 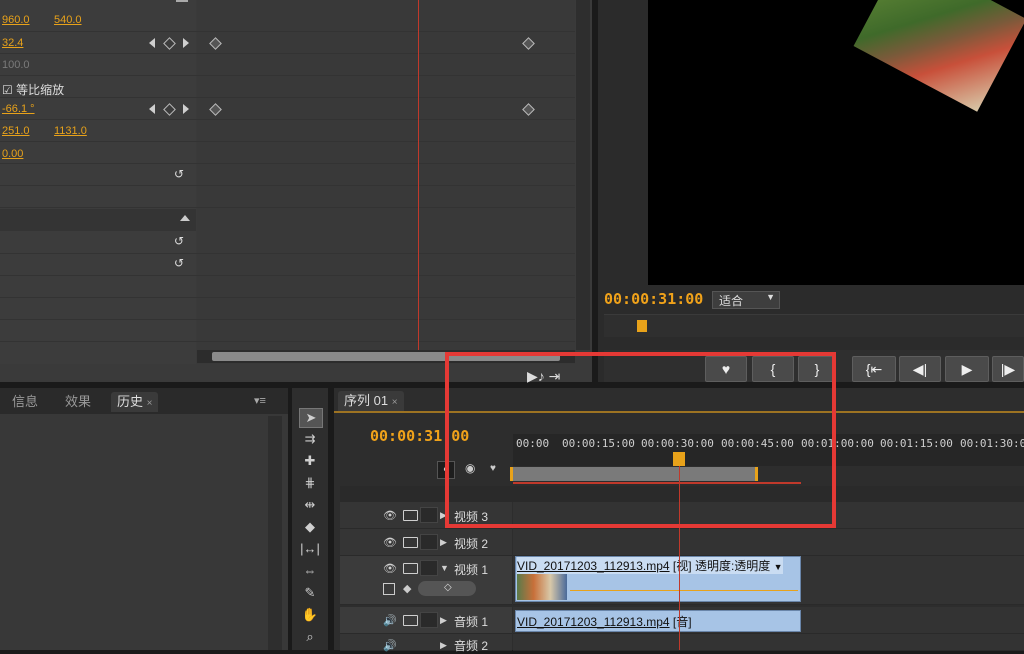 I want to click on keyframe-icon: ◇, so click(x=448, y=587).